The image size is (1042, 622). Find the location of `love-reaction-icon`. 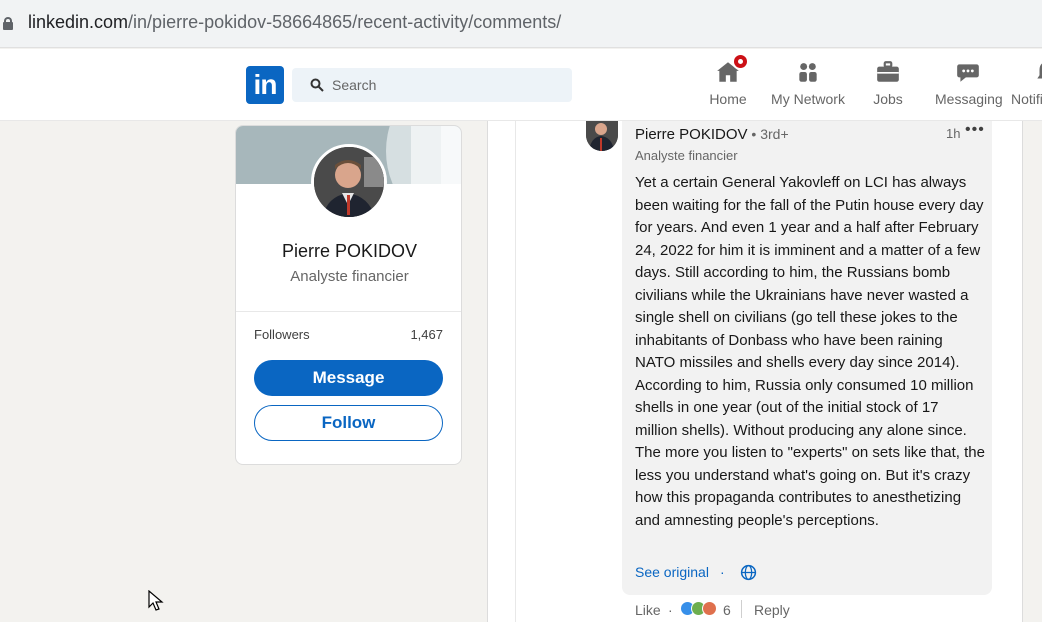

love-reaction-icon is located at coordinates (709, 608).